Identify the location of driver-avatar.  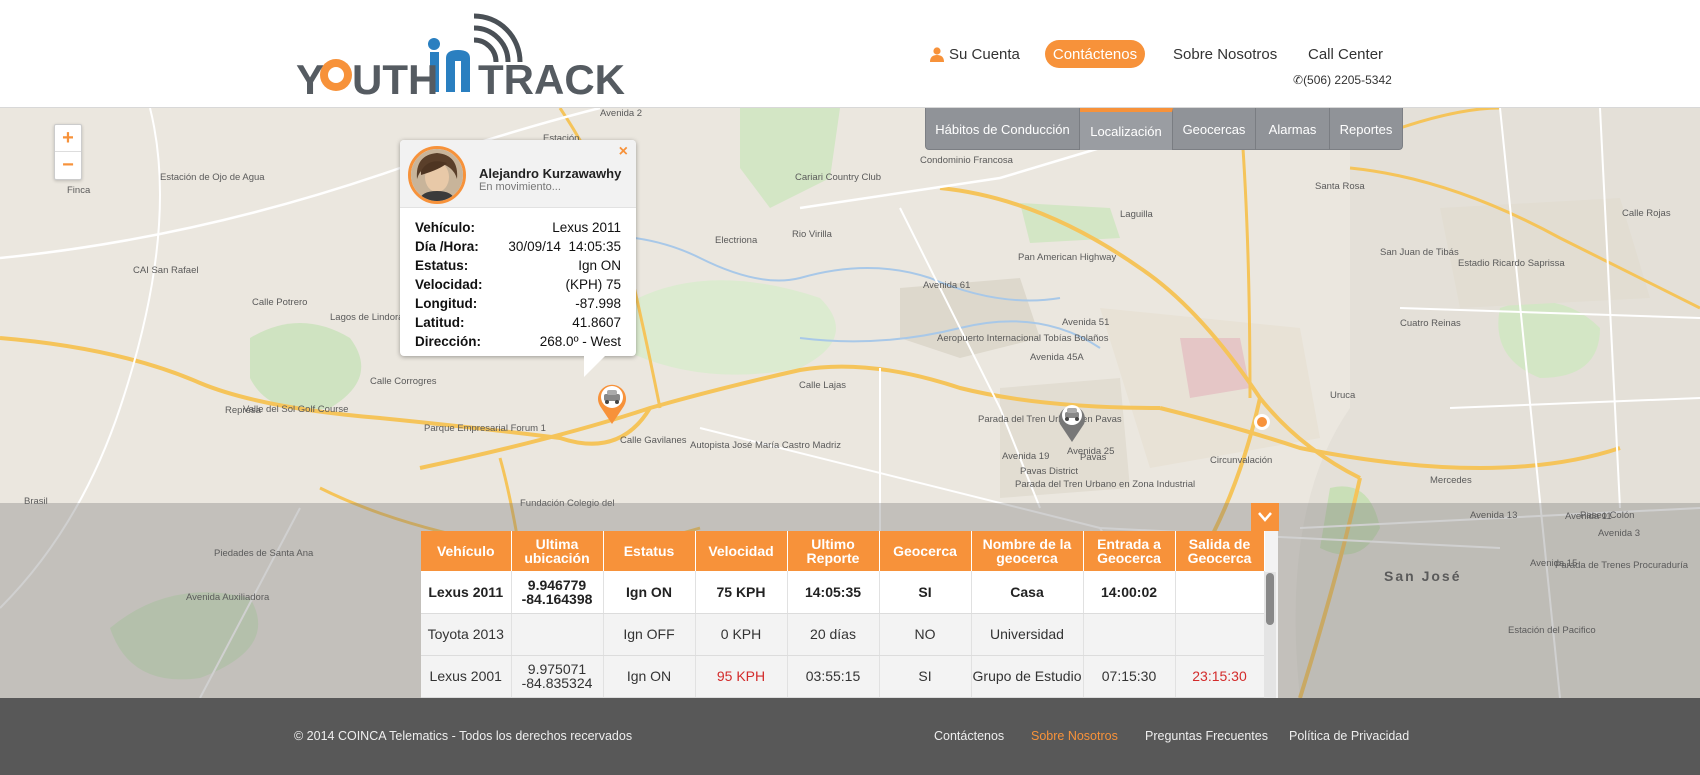
(437, 175).